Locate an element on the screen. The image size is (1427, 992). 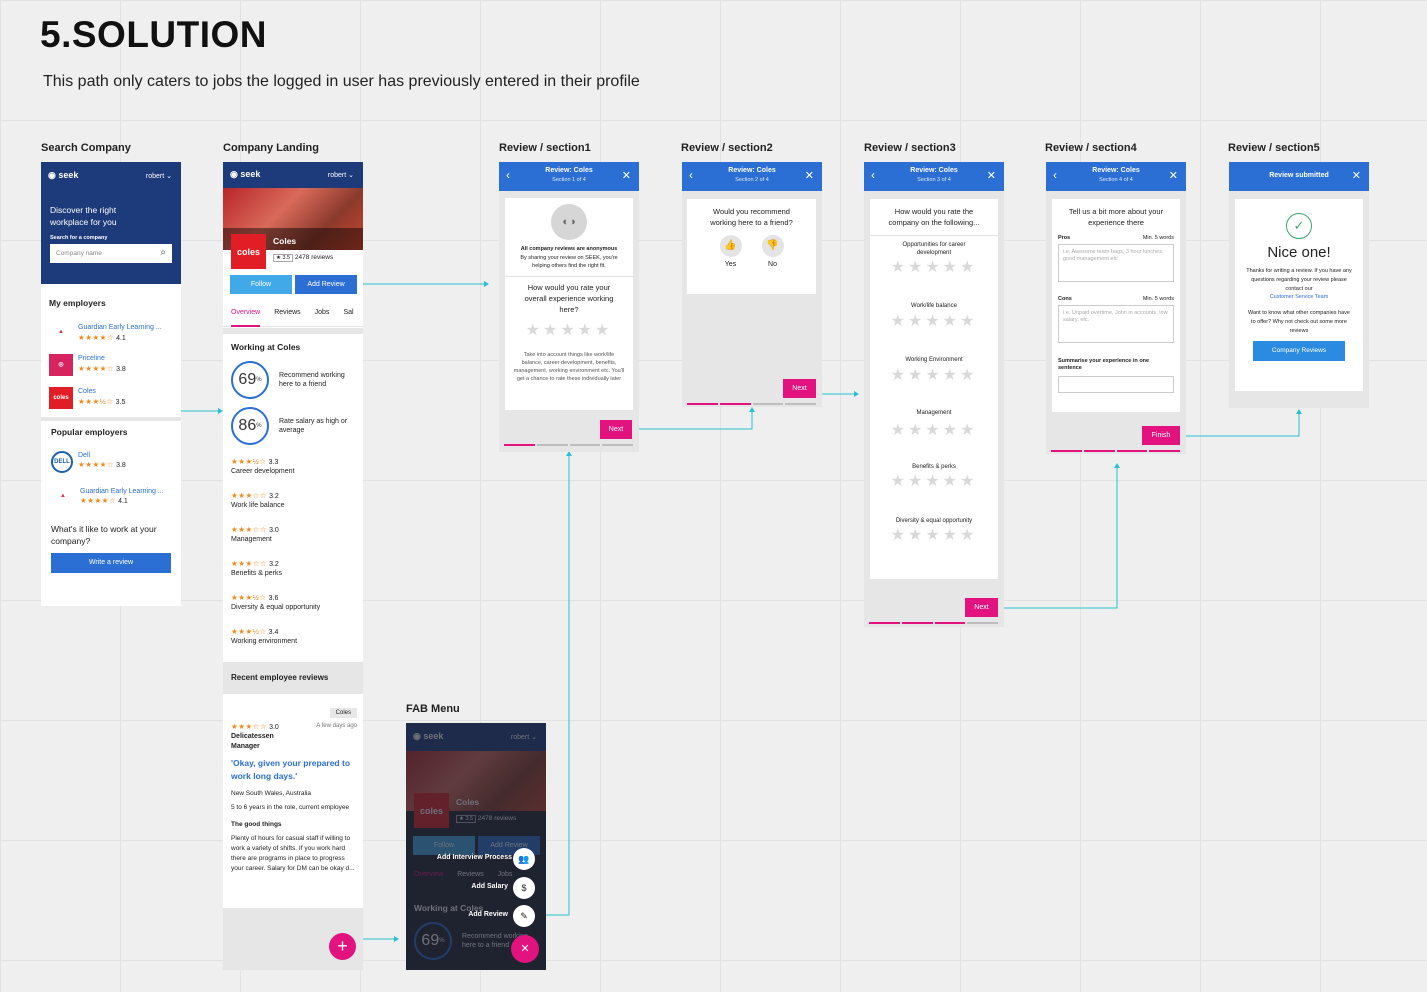
rating-stars: ★★★☆☆ is located at coordinates (249, 563).